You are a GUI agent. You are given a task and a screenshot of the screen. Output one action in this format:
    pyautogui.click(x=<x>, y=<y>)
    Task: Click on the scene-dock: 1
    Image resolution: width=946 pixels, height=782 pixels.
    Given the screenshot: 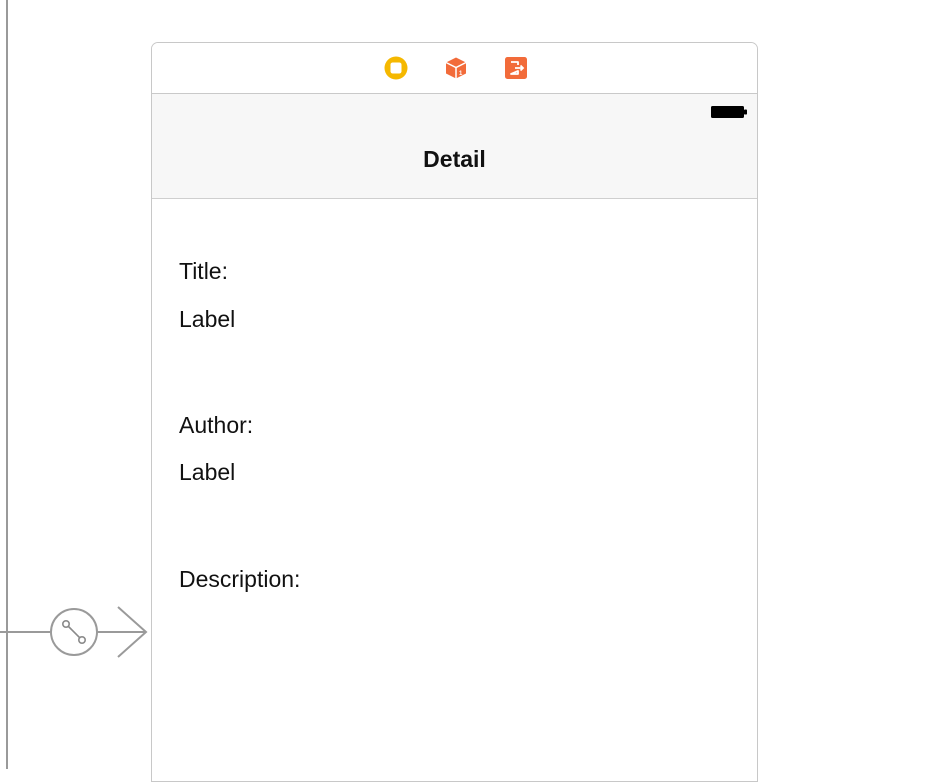 What is the action you would take?
    pyautogui.click(x=454, y=68)
    